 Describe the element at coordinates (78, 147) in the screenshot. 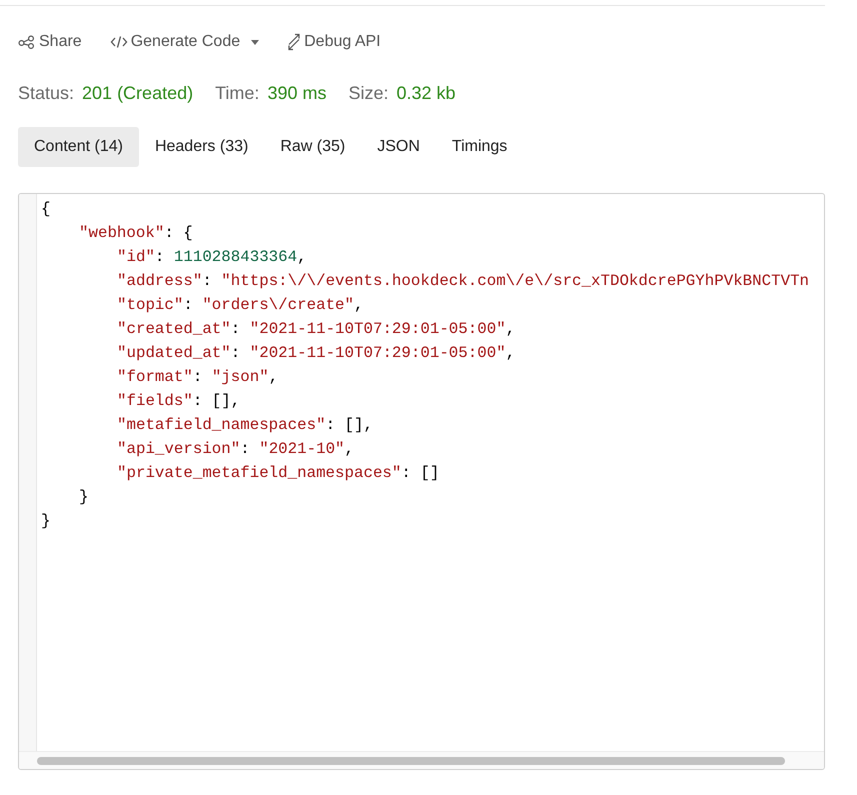

I see `tab: Content (14)` at that location.